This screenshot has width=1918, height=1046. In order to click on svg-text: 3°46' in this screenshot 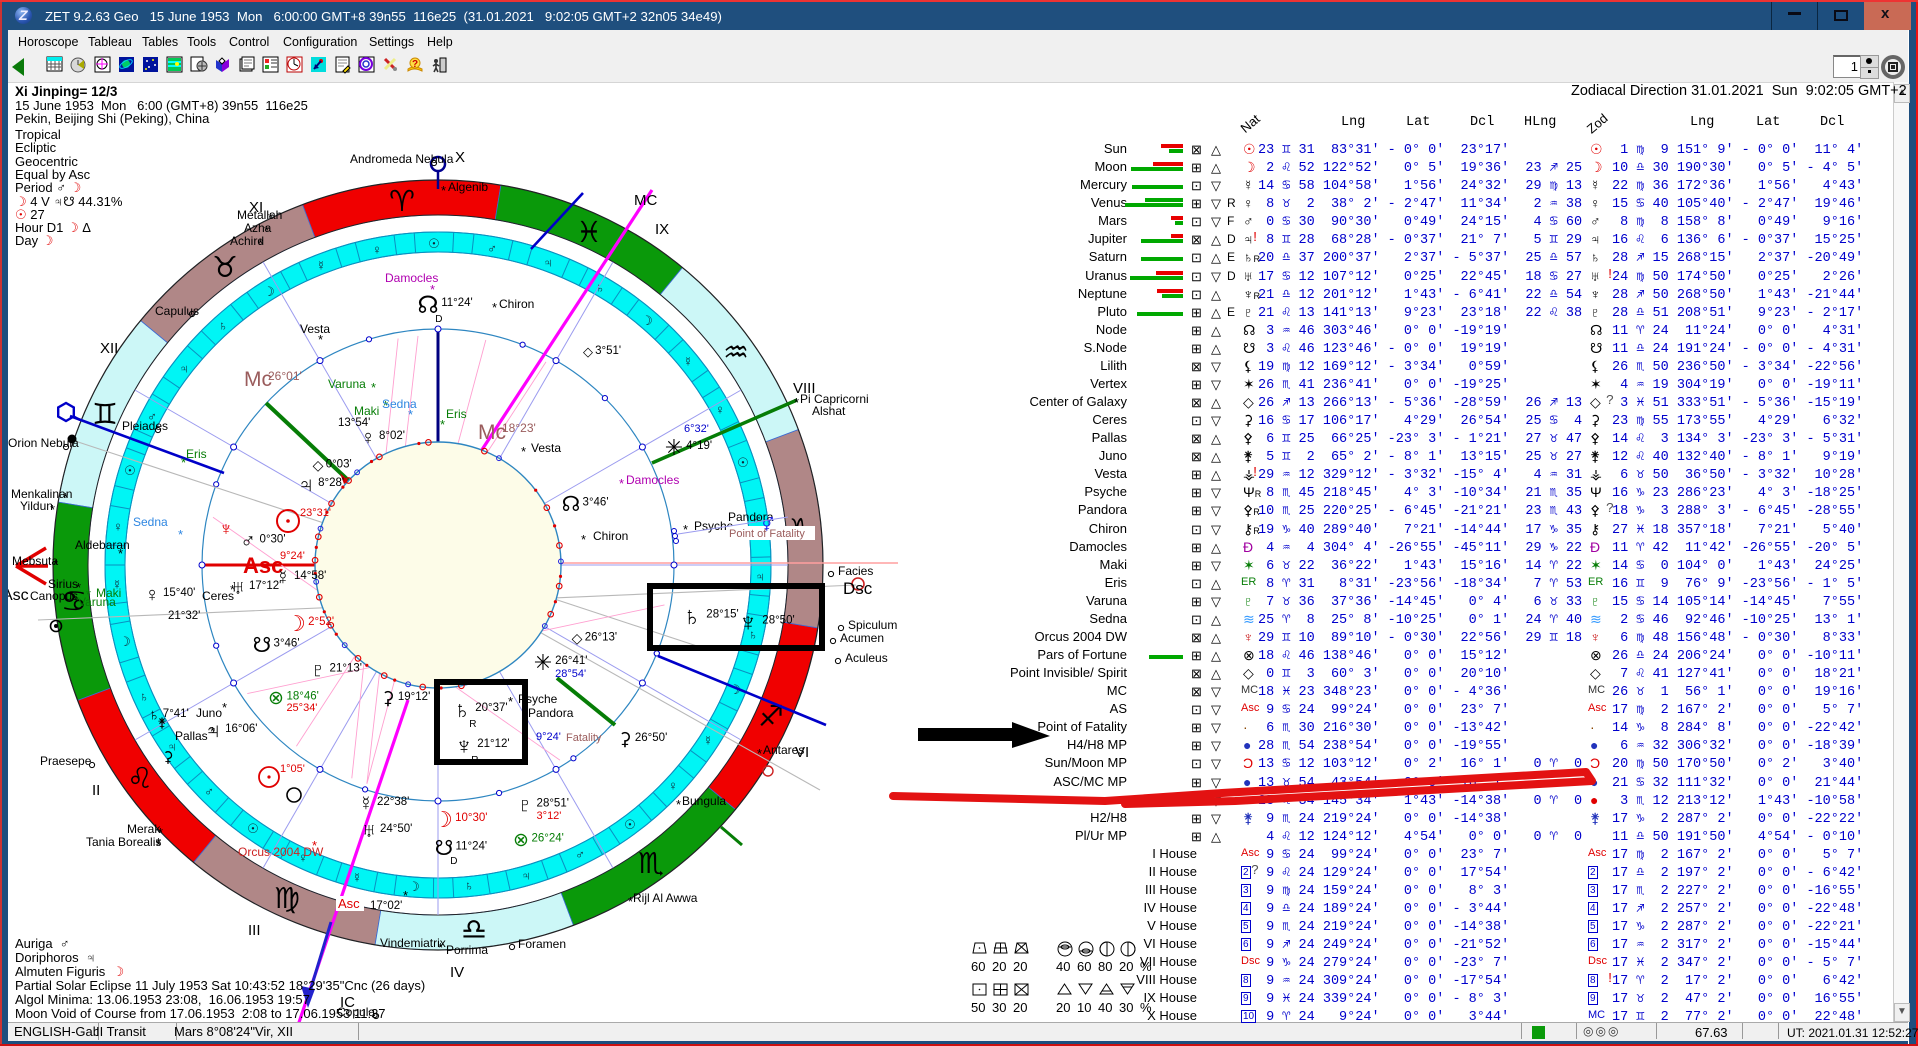, I will do `click(287, 644)`.